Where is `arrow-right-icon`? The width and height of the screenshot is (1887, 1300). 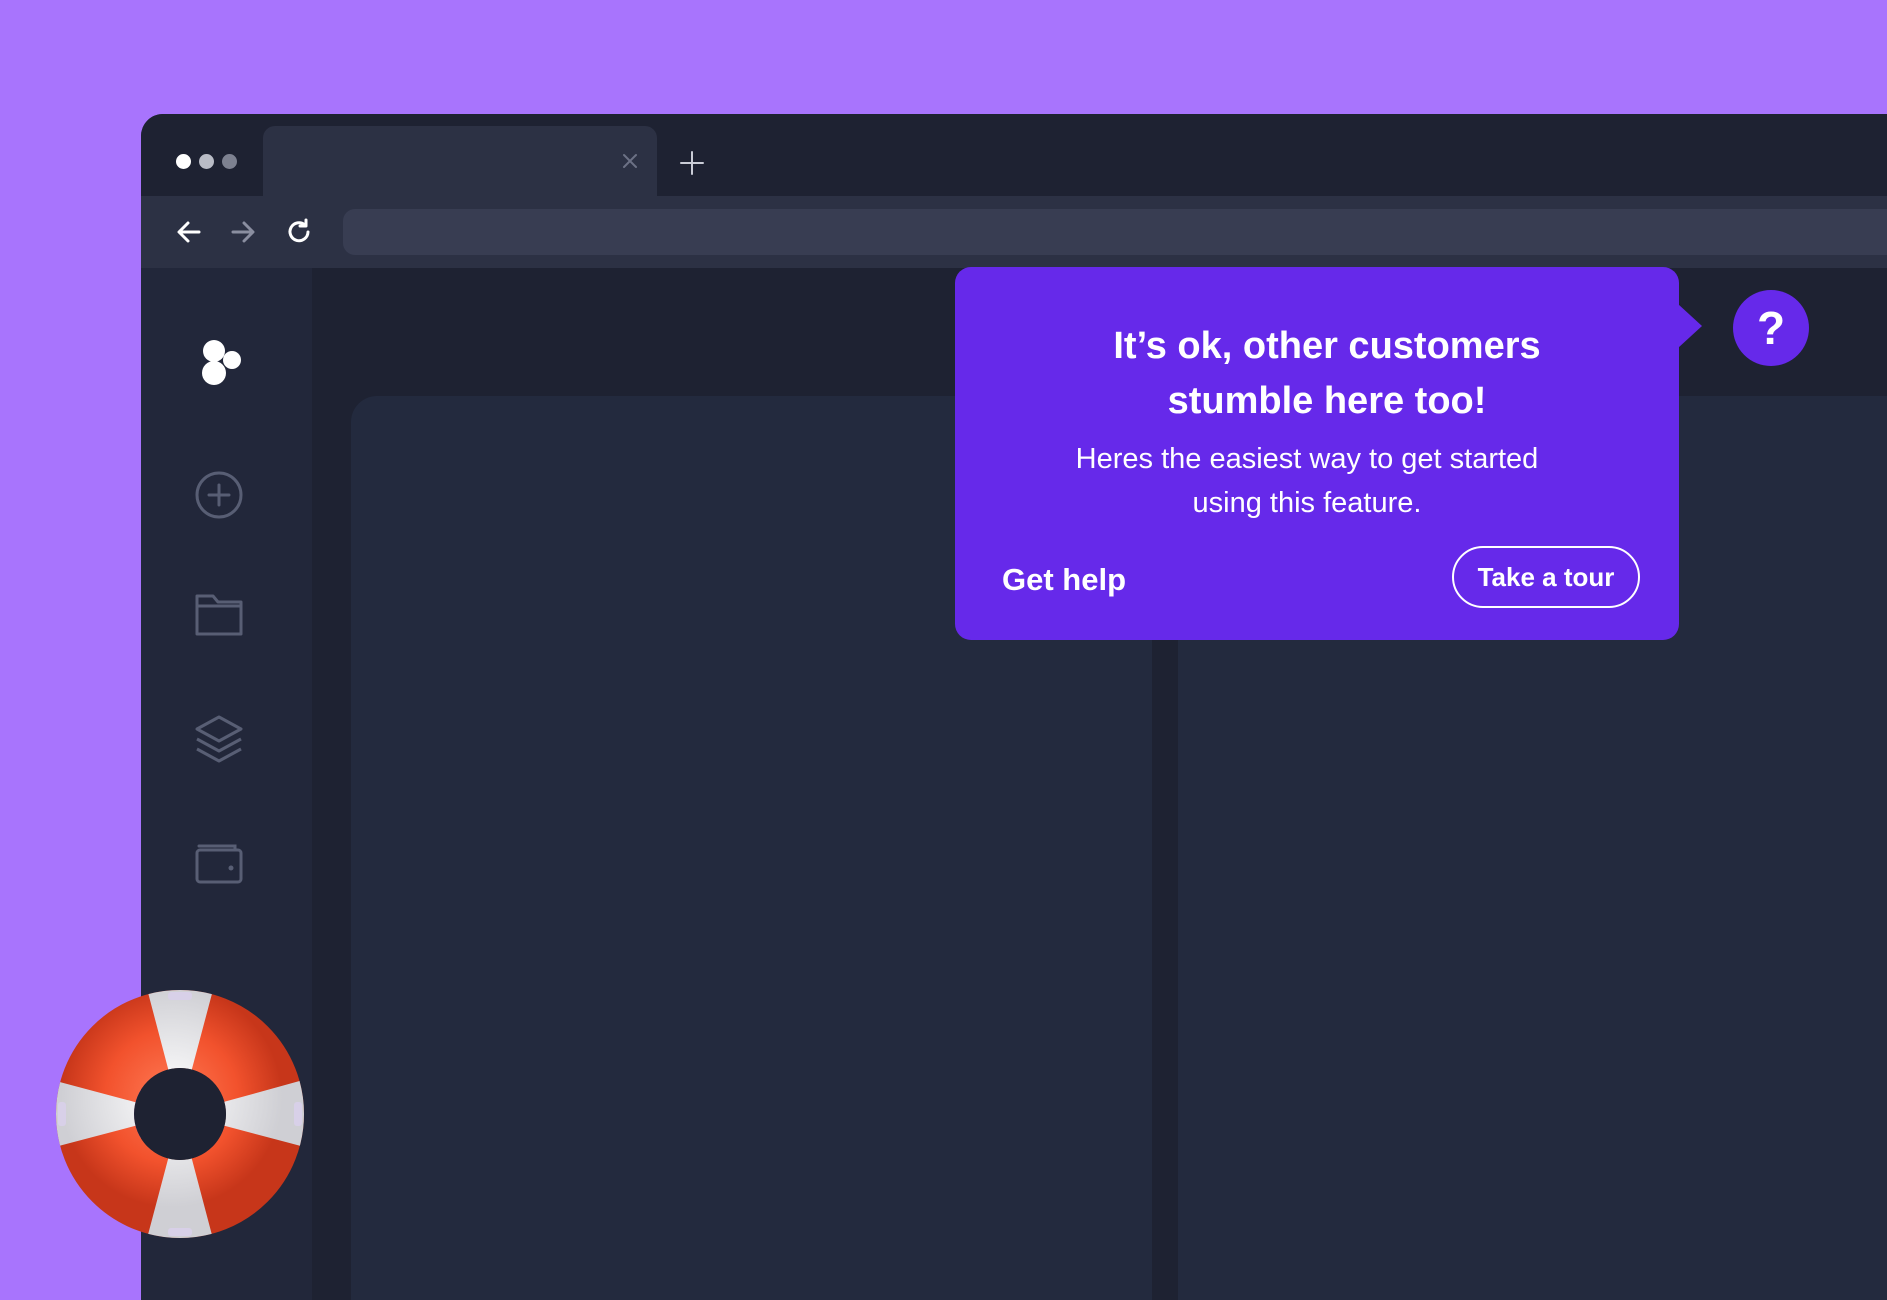 arrow-right-icon is located at coordinates (243, 232).